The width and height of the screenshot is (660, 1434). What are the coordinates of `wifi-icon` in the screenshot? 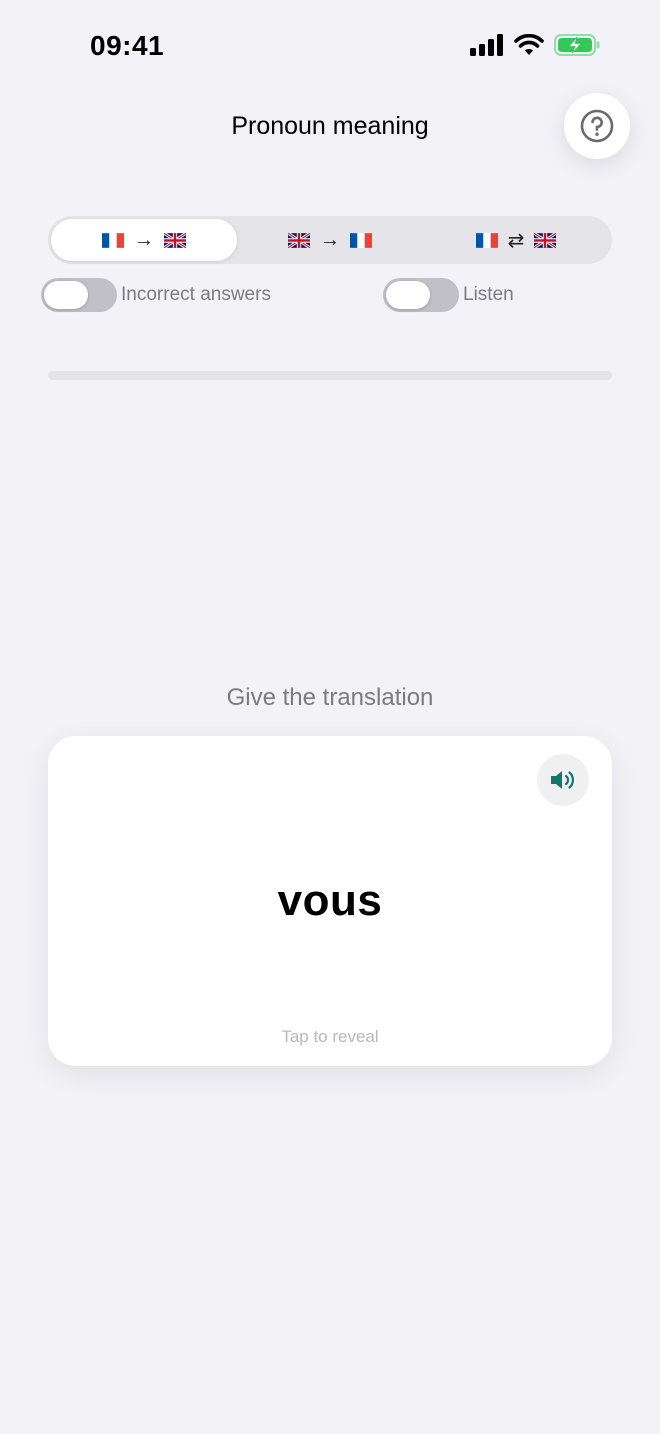 It's located at (529, 44).